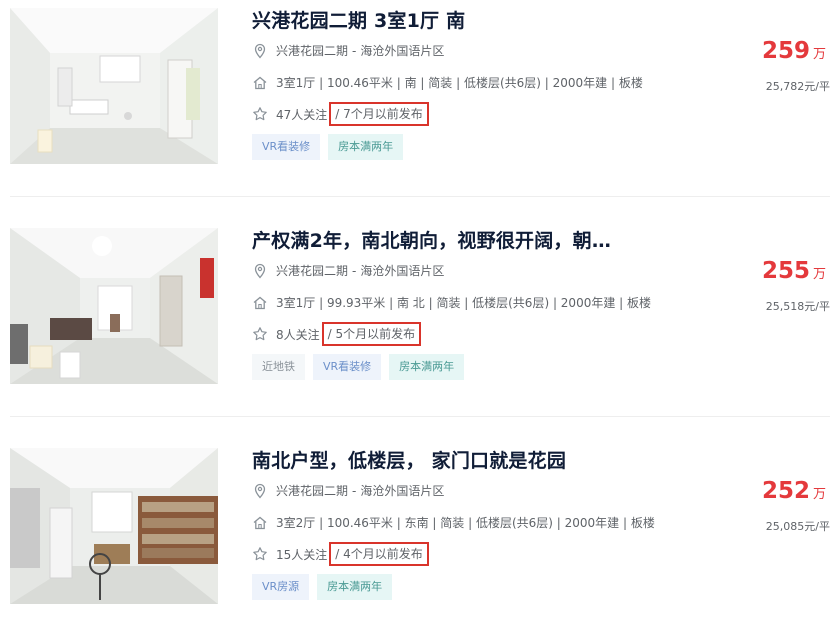 The height and width of the screenshot is (620, 840). Describe the element at coordinates (298, 334) in the screenshot. I see `followers-count: 8人关注` at that location.